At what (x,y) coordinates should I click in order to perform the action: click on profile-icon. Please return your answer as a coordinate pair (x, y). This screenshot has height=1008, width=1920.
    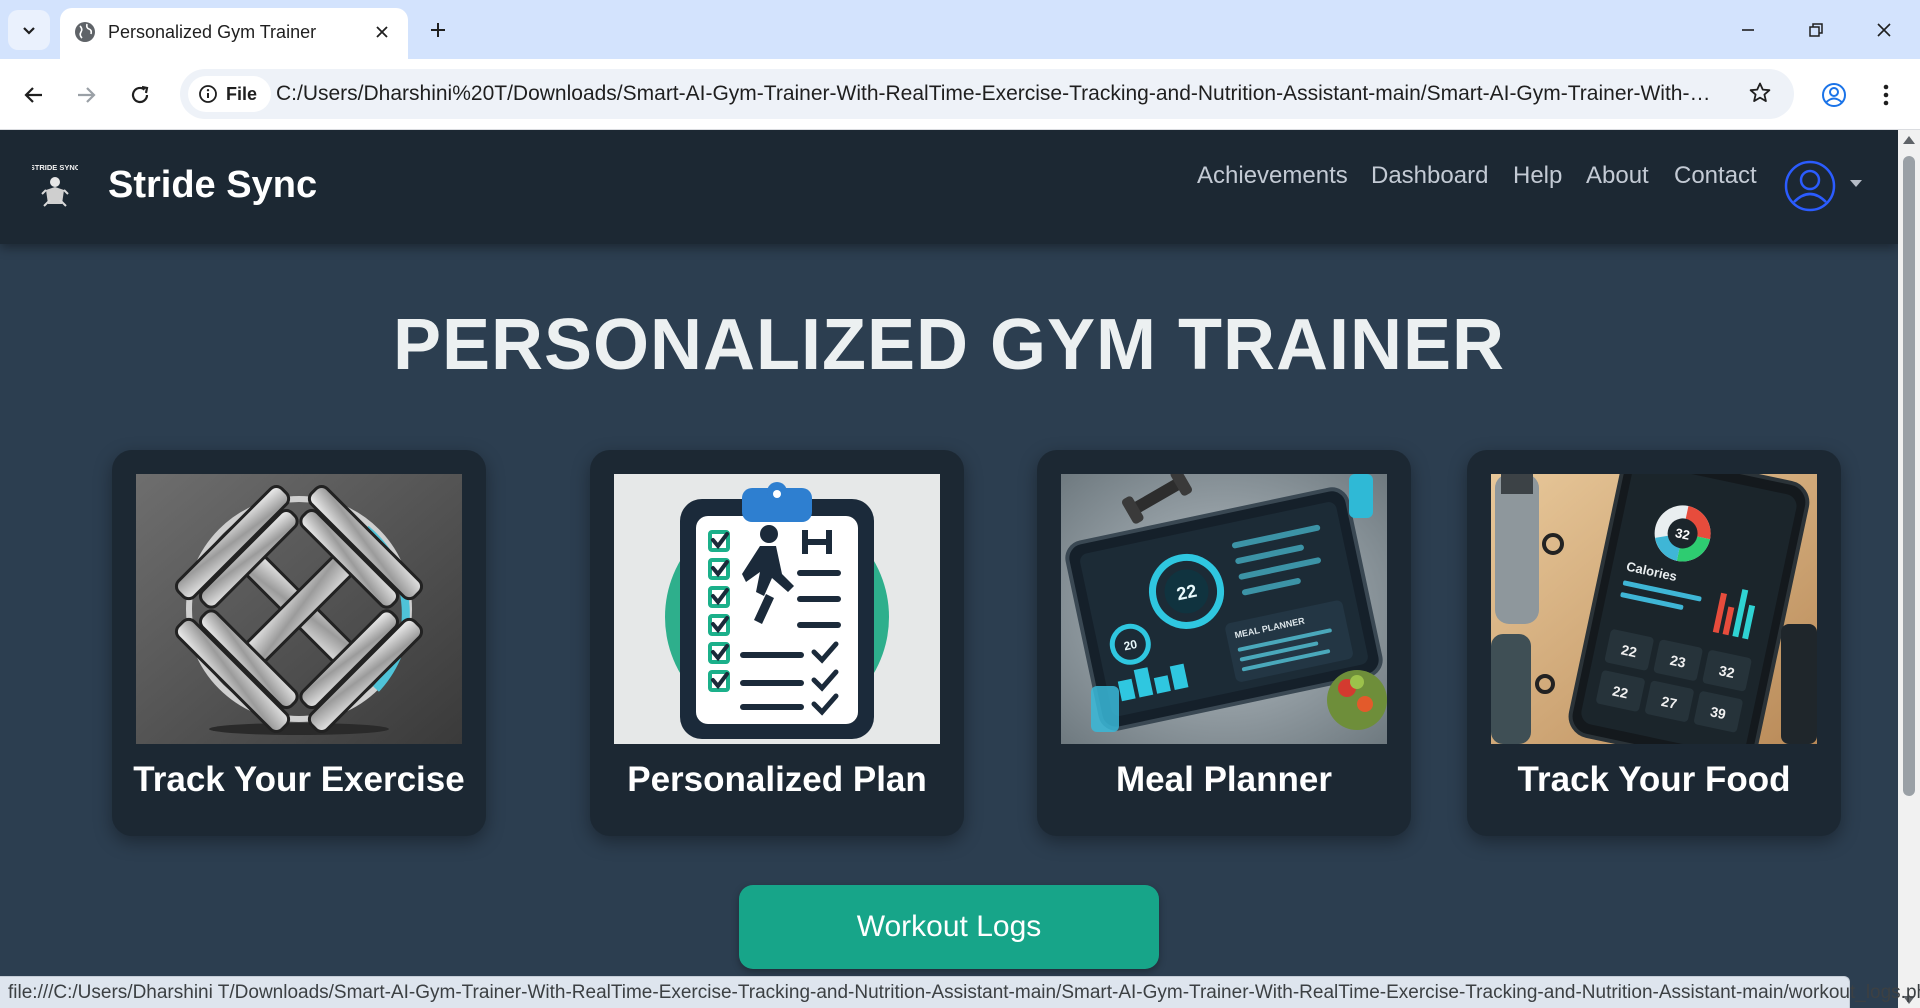
    Looking at the image, I should click on (1834, 95).